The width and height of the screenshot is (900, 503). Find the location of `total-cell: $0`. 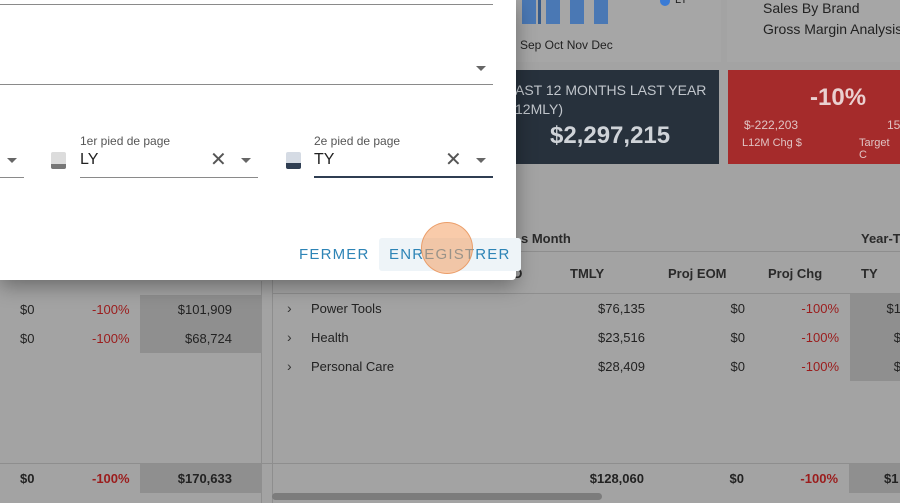

total-cell: $0 is located at coordinates (27, 478).